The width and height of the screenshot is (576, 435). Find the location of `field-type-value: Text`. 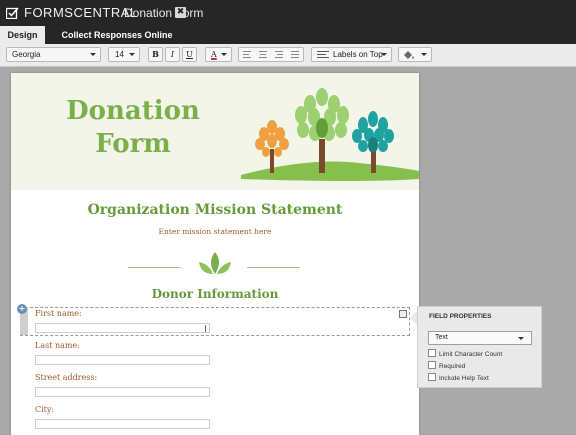

field-type-value: Text is located at coordinates (441, 337).